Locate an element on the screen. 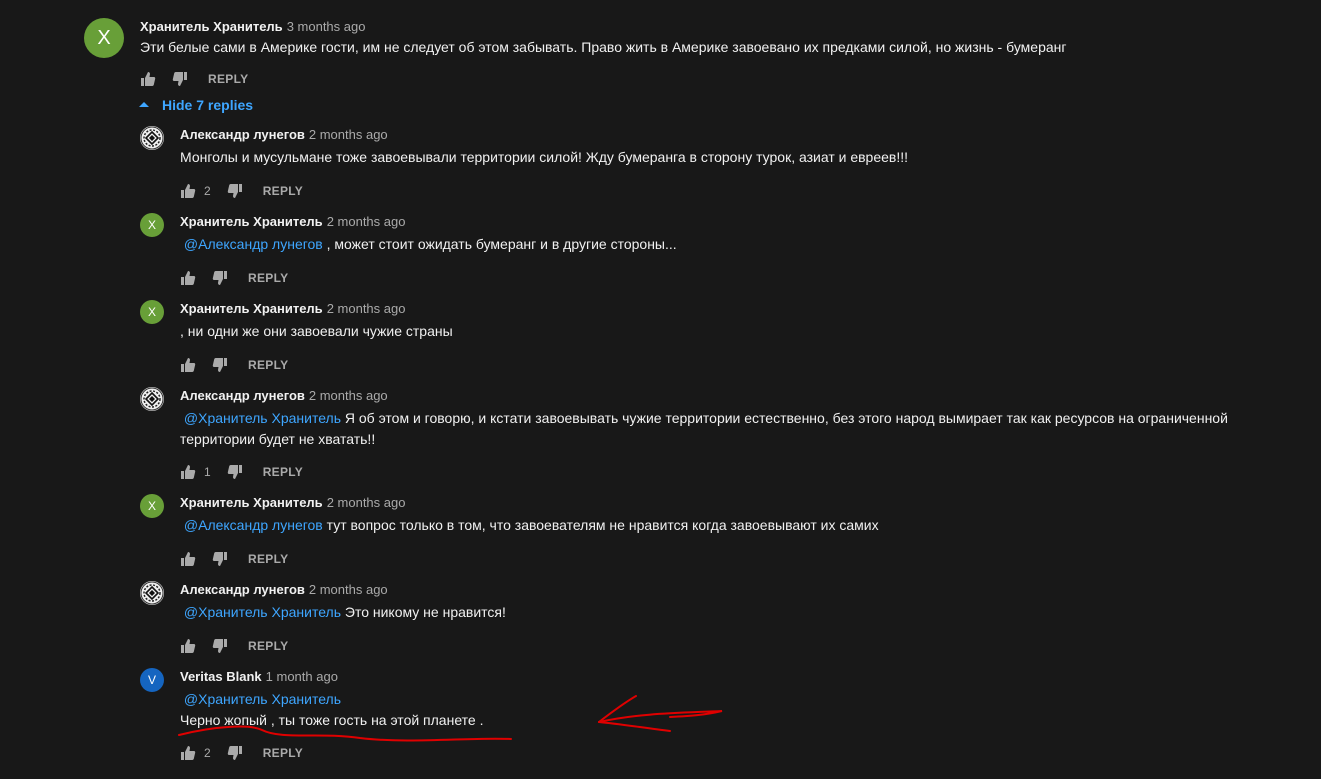 Image resolution: width=1321 pixels, height=779 pixels. comment-actions: 1 REPLY is located at coordinates (241, 472).